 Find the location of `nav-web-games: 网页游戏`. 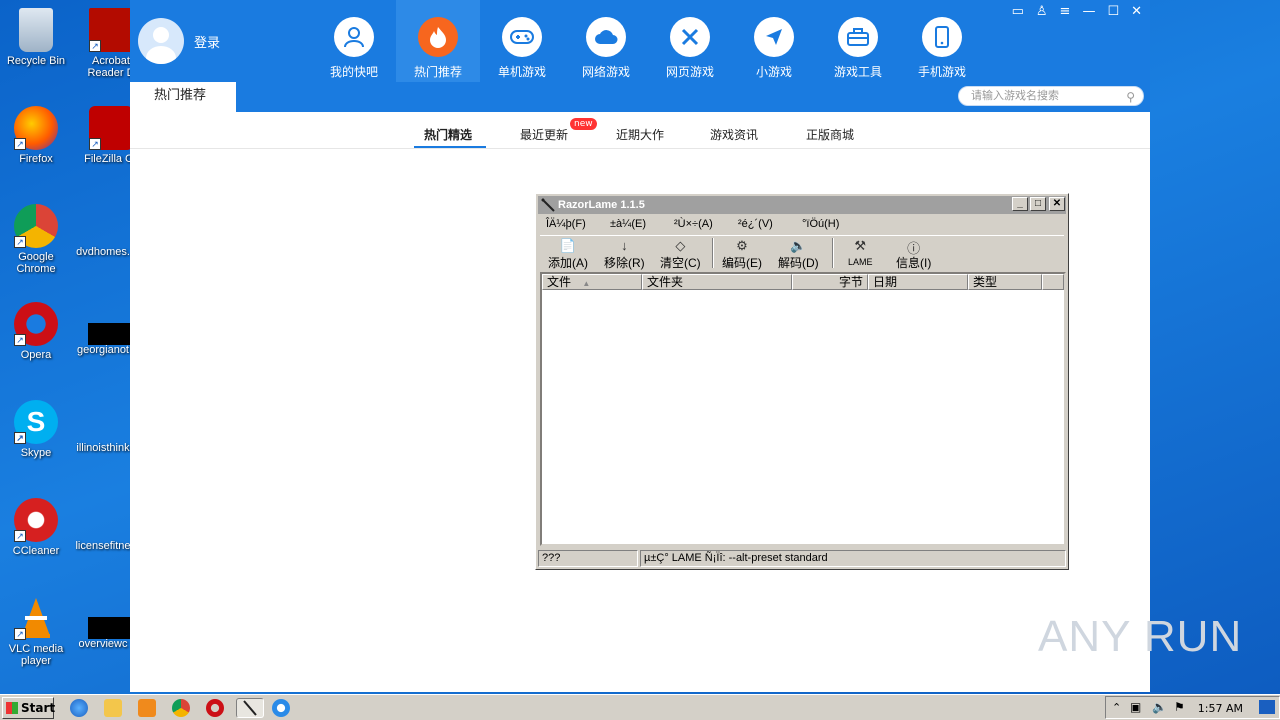

nav-web-games: 网页游戏 is located at coordinates (690, 41).